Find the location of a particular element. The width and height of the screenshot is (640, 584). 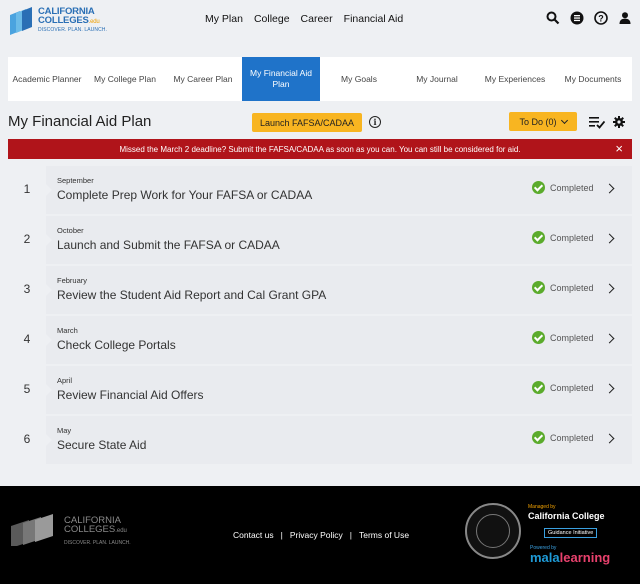

tab-my-college-plan: My College Plan is located at coordinates (125, 79).